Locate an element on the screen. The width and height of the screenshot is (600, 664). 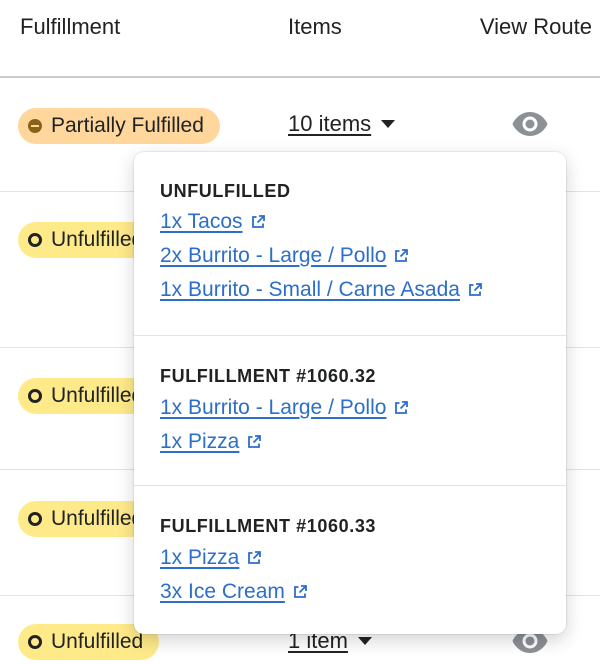
column-header-view-route: View Route is located at coordinates (535, 26).